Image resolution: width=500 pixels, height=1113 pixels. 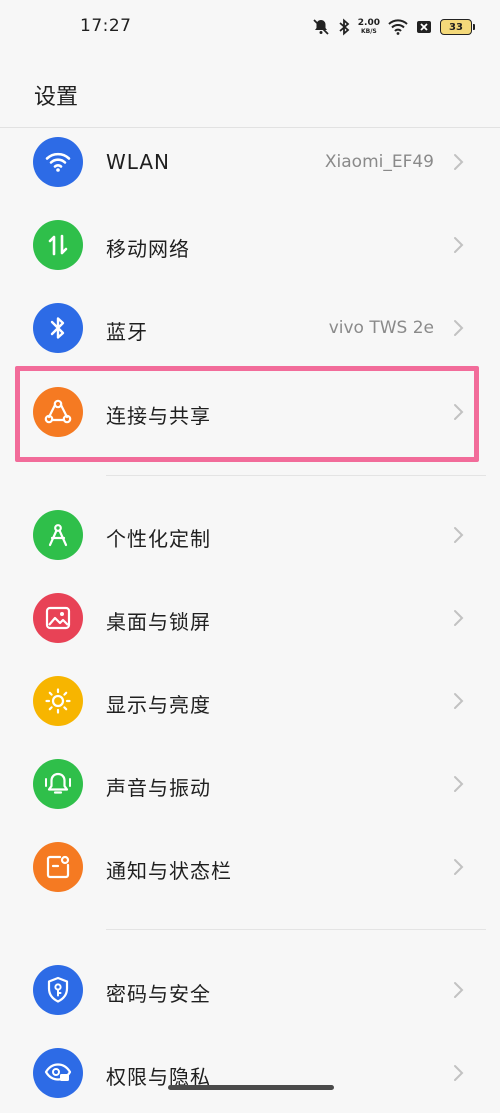 I want to click on settings-item-label: WLAN, so click(x=138, y=162).